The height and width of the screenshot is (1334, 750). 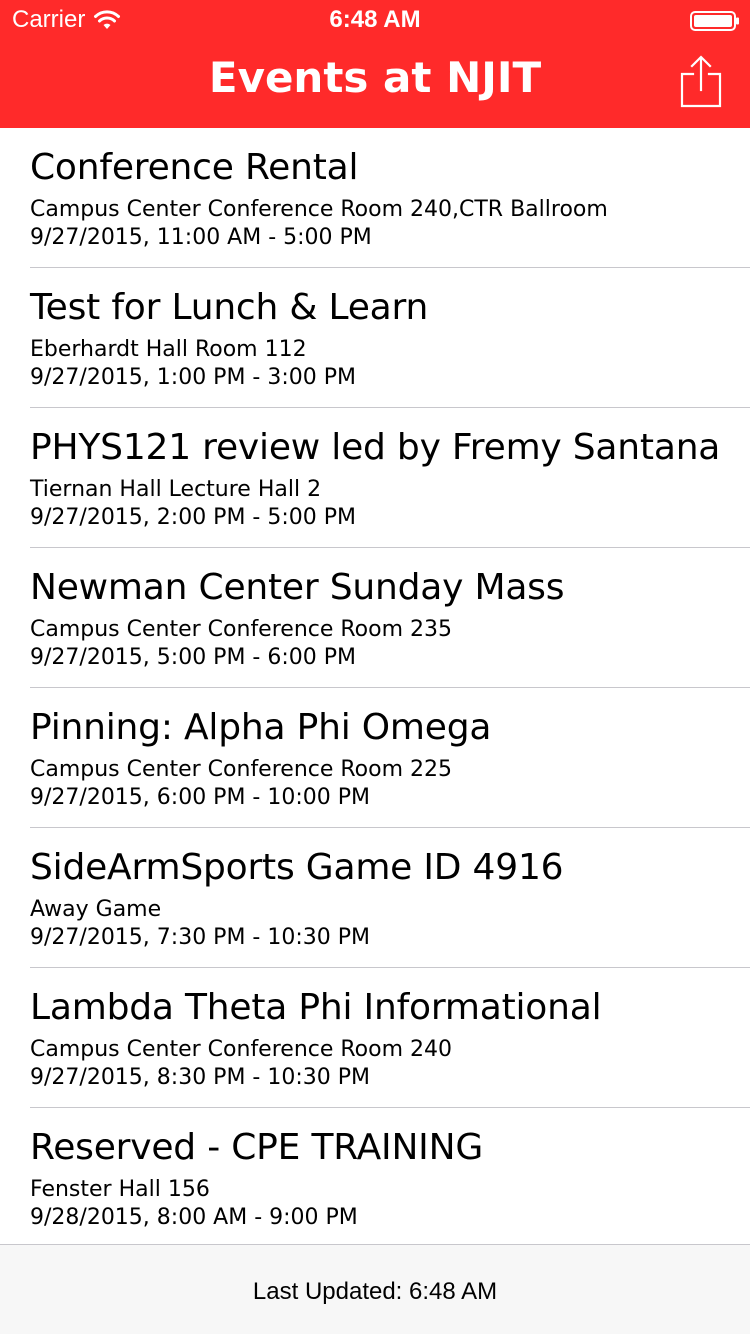 I want to click on battery-icon, so click(x=714, y=21).